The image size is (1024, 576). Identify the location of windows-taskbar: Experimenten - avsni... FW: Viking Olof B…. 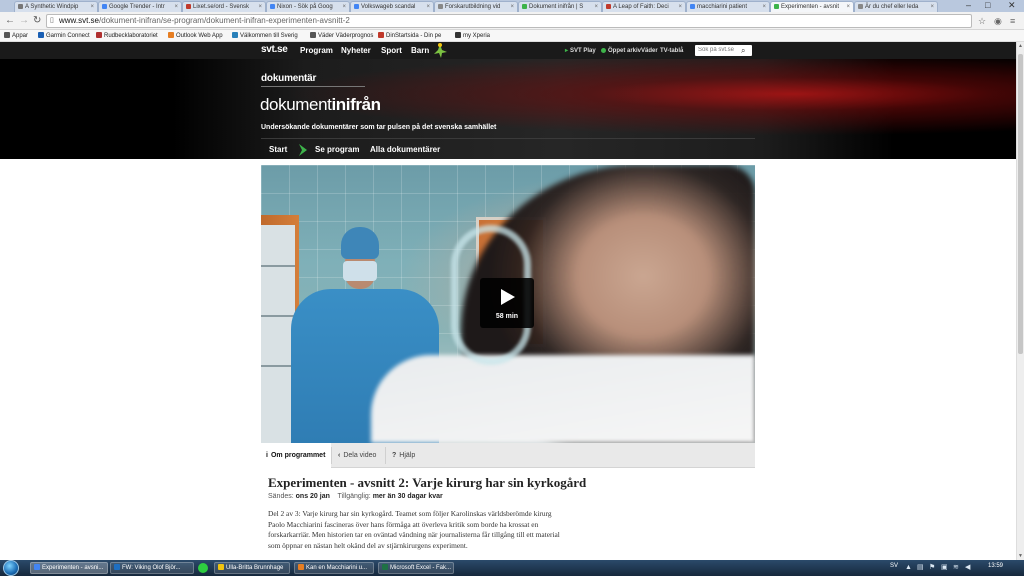
(512, 568).